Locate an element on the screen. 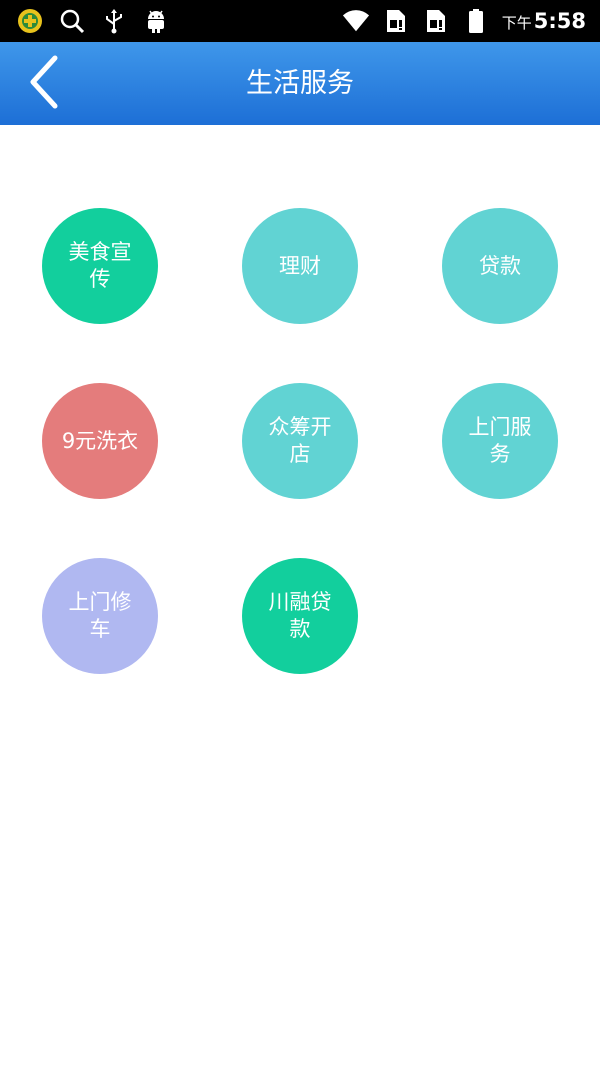 Image resolution: width=600 pixels, height=1067 pixels. service-home-service: 上门服务 is located at coordinates (500, 441).